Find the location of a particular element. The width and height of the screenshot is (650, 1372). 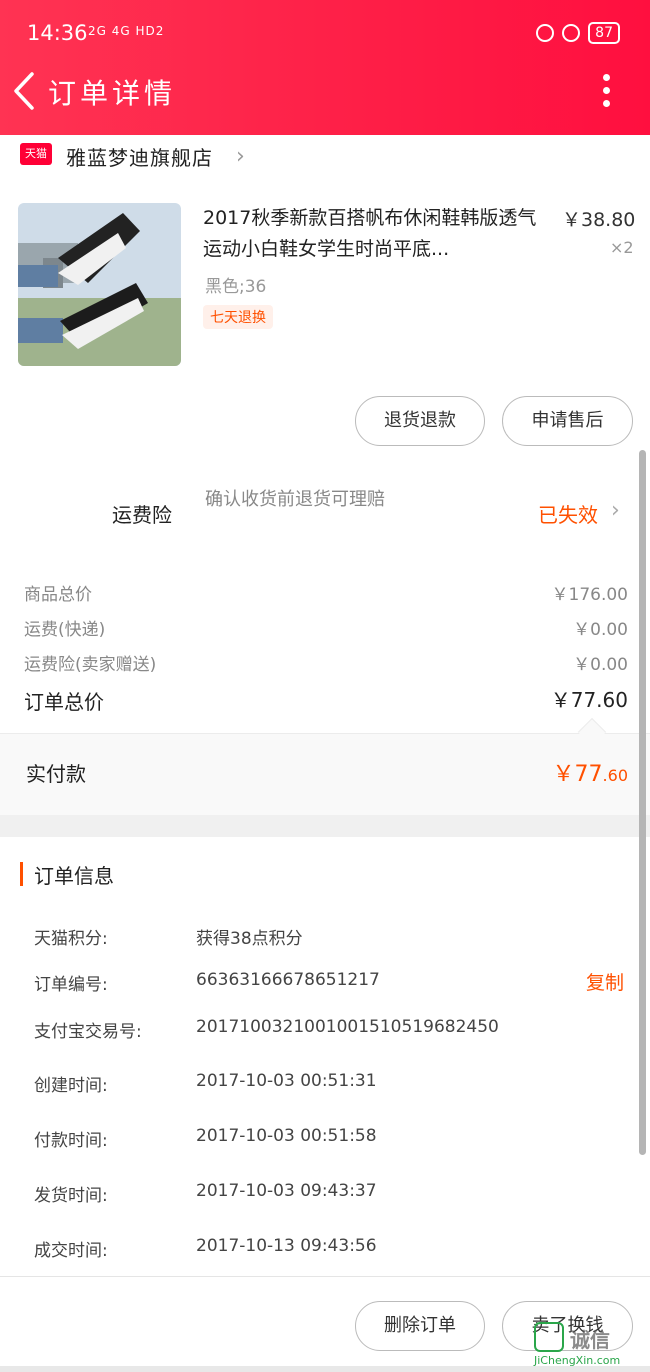

tmall-badge-icon: 天猫 is located at coordinates (36, 154).